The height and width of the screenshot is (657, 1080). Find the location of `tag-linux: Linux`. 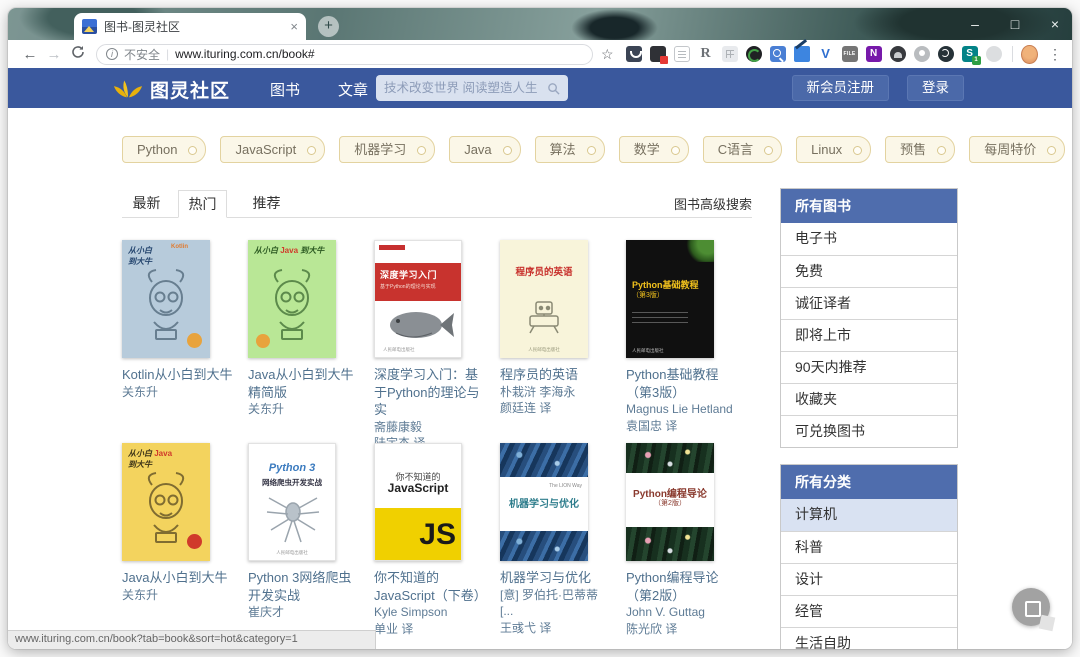

tag-linux: Linux is located at coordinates (834, 149).